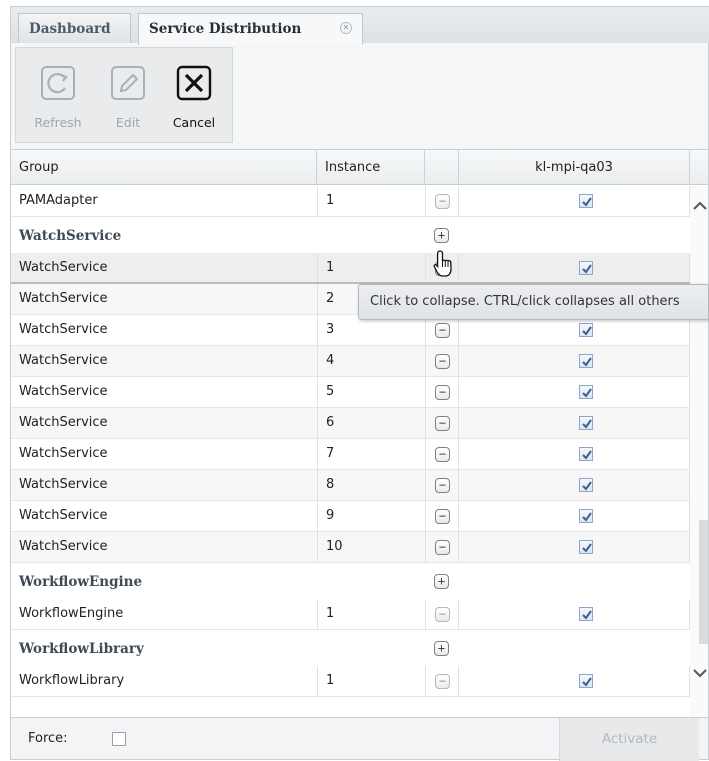 The image size is (709, 761). I want to click on table-row: WatchService 7−, so click(350, 454).